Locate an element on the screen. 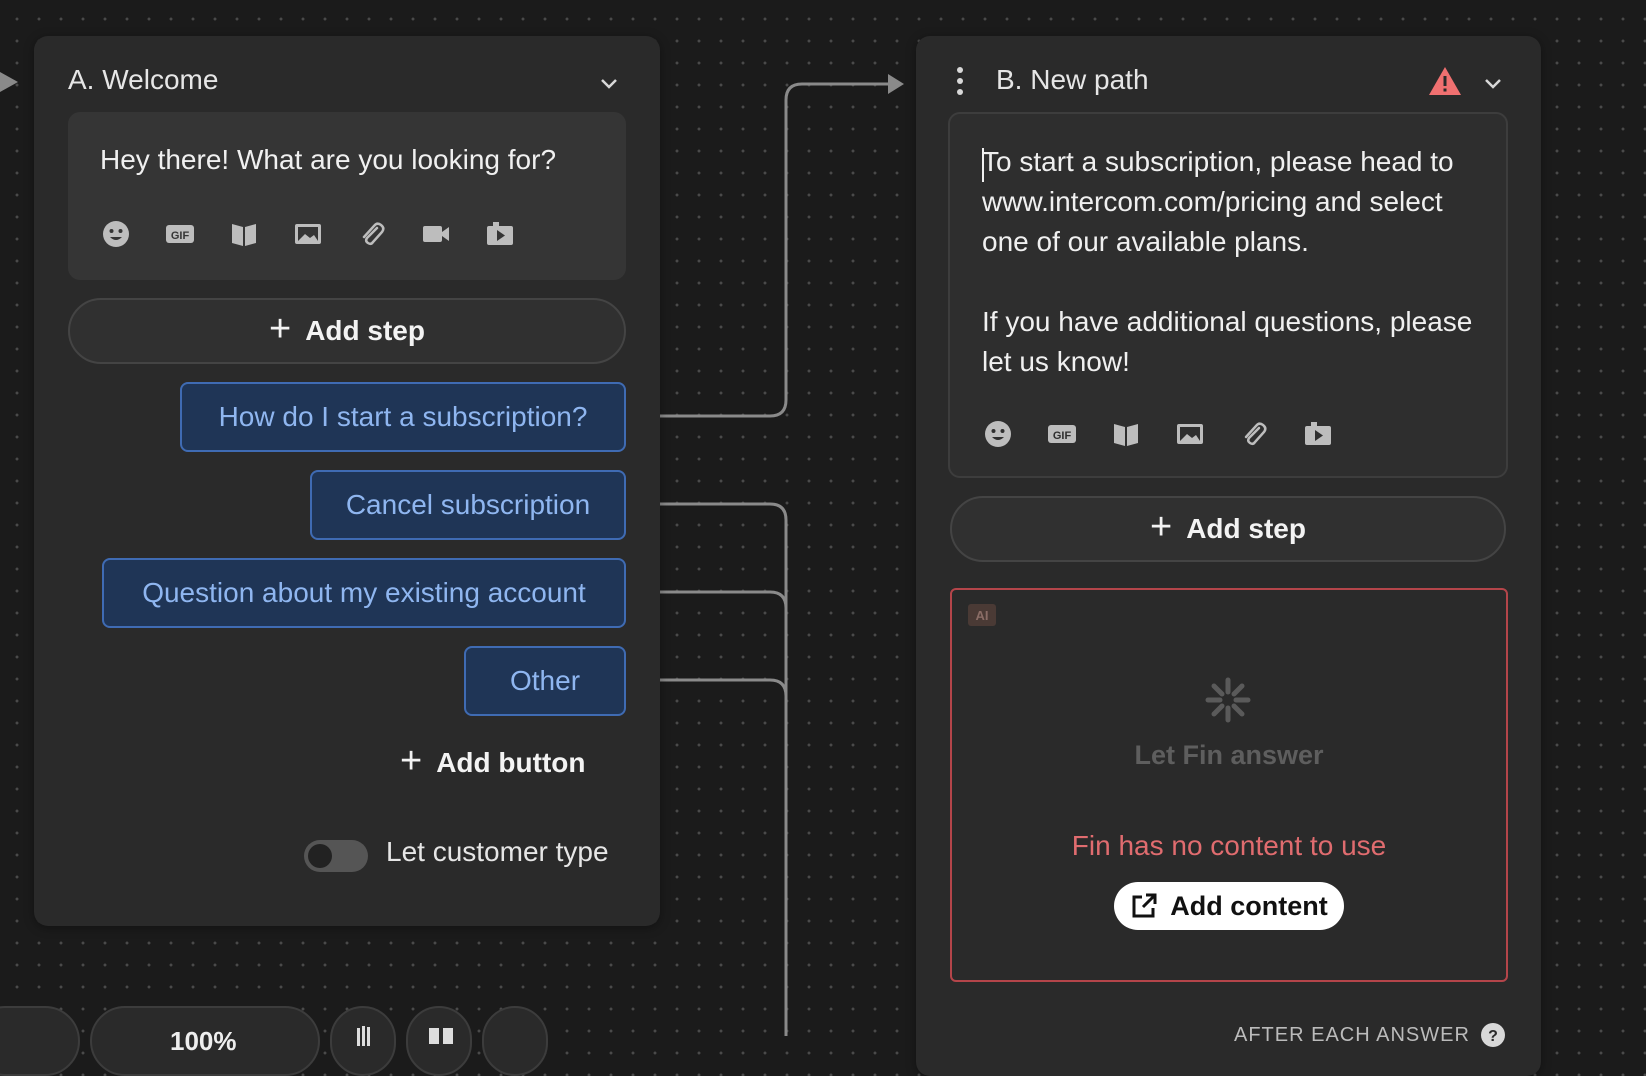 This screenshot has width=1646, height=1076. fin-title: Let Fin answer is located at coordinates (1229, 755).